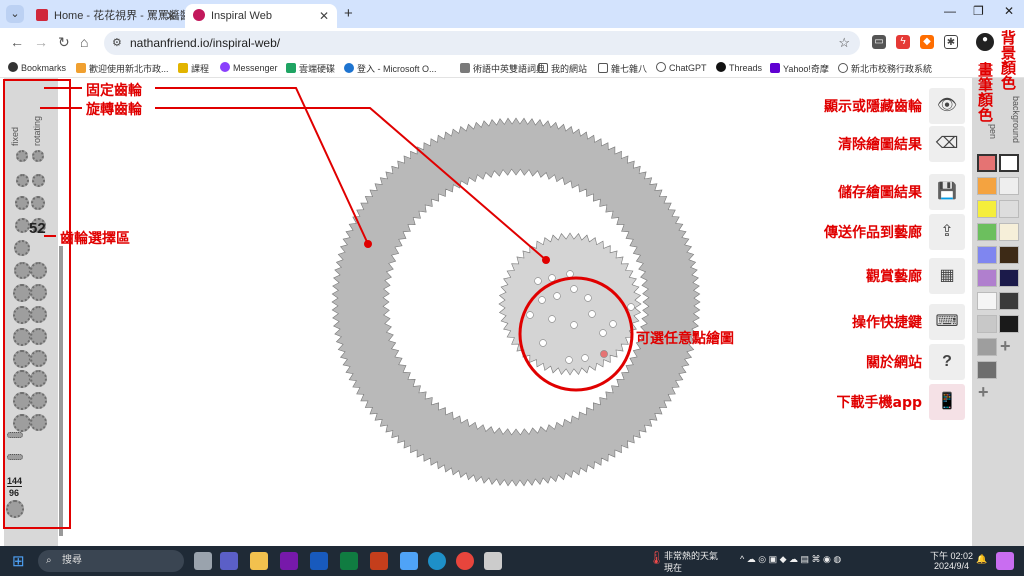 Image resolution: width=1024 pixels, height=576 pixels. What do you see at coordinates (15, 14) in the screenshot?
I see `tab-search-chevron-icon: ⌄` at bounding box center [15, 14].